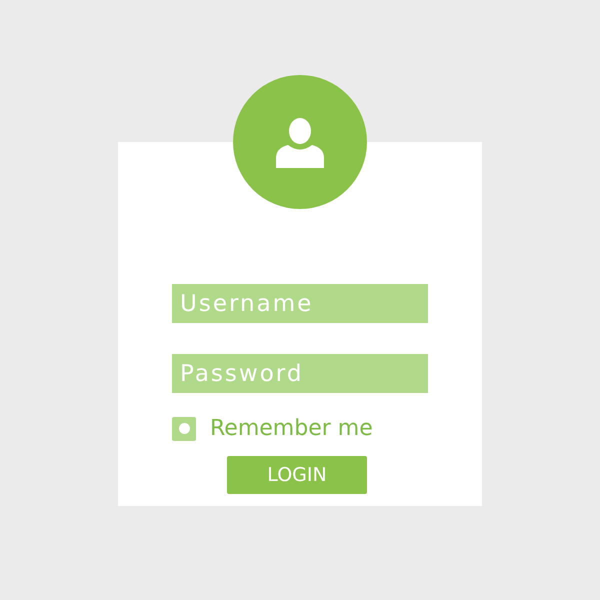  What do you see at coordinates (291, 428) in the screenshot?
I see `remember-label: Remember me` at bounding box center [291, 428].